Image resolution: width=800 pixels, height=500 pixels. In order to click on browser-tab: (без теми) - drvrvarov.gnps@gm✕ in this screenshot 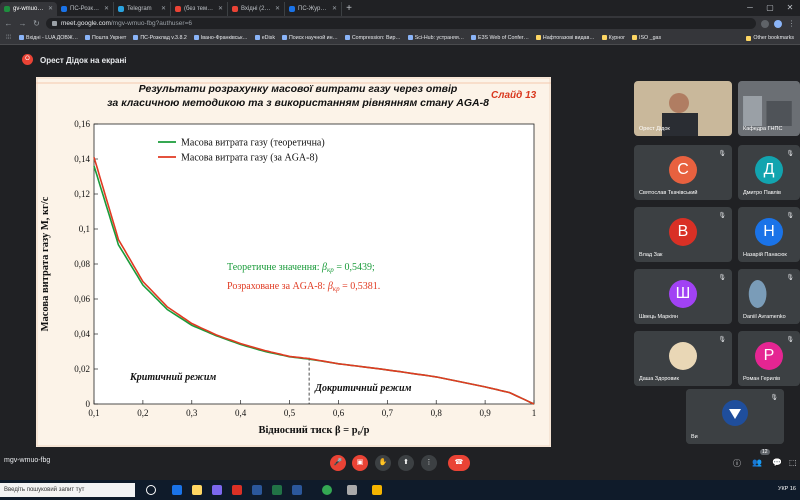, I will do `click(199, 9)`.